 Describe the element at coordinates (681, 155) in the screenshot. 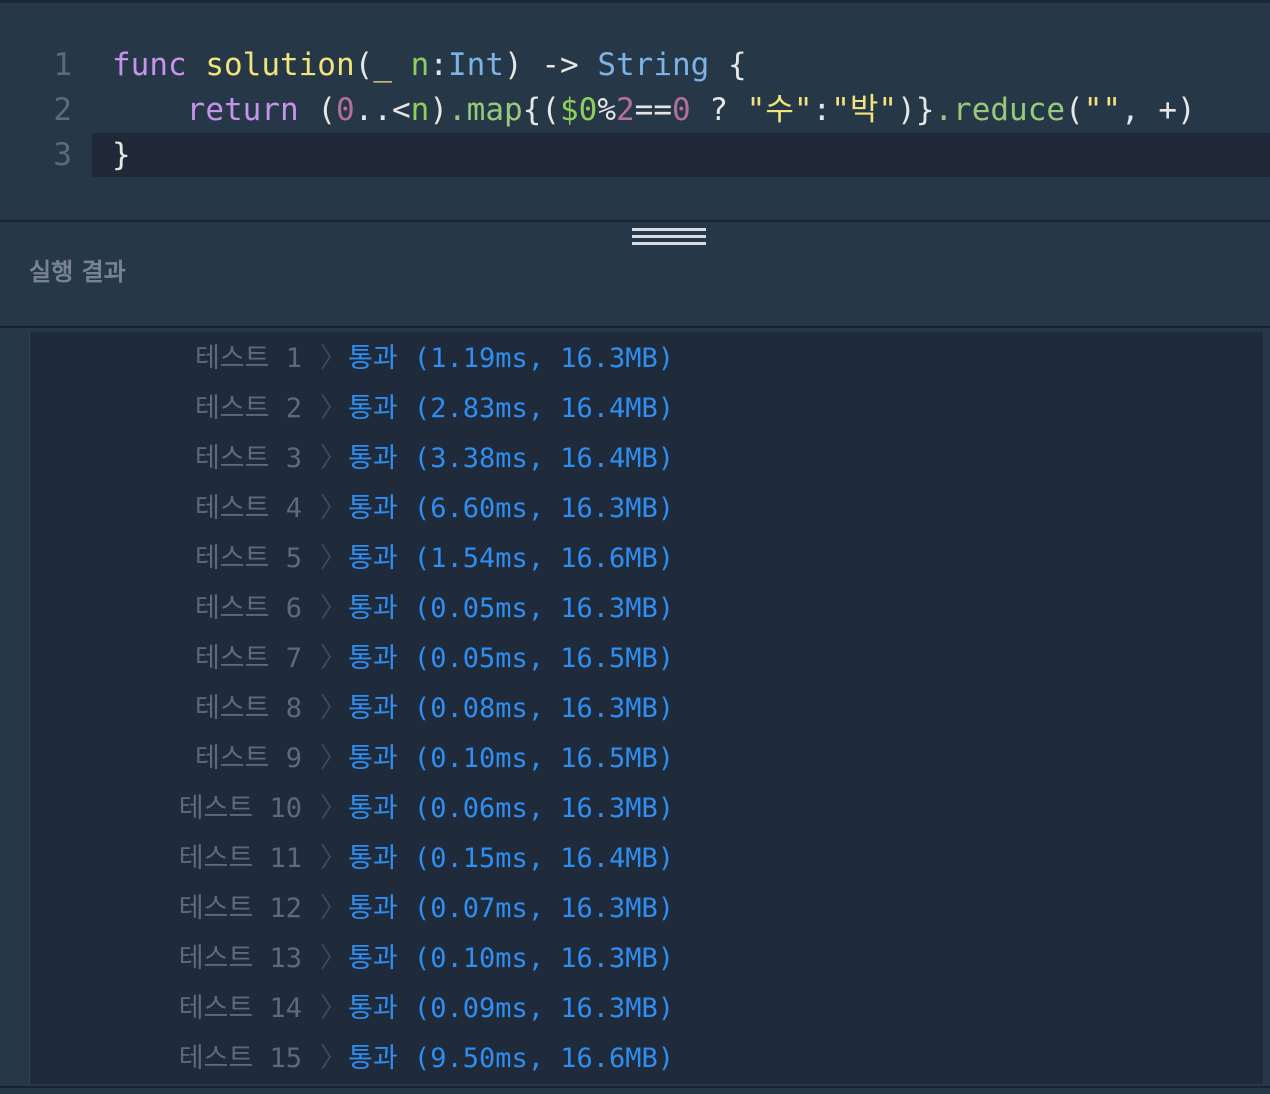

I see `active-line-highlight` at that location.